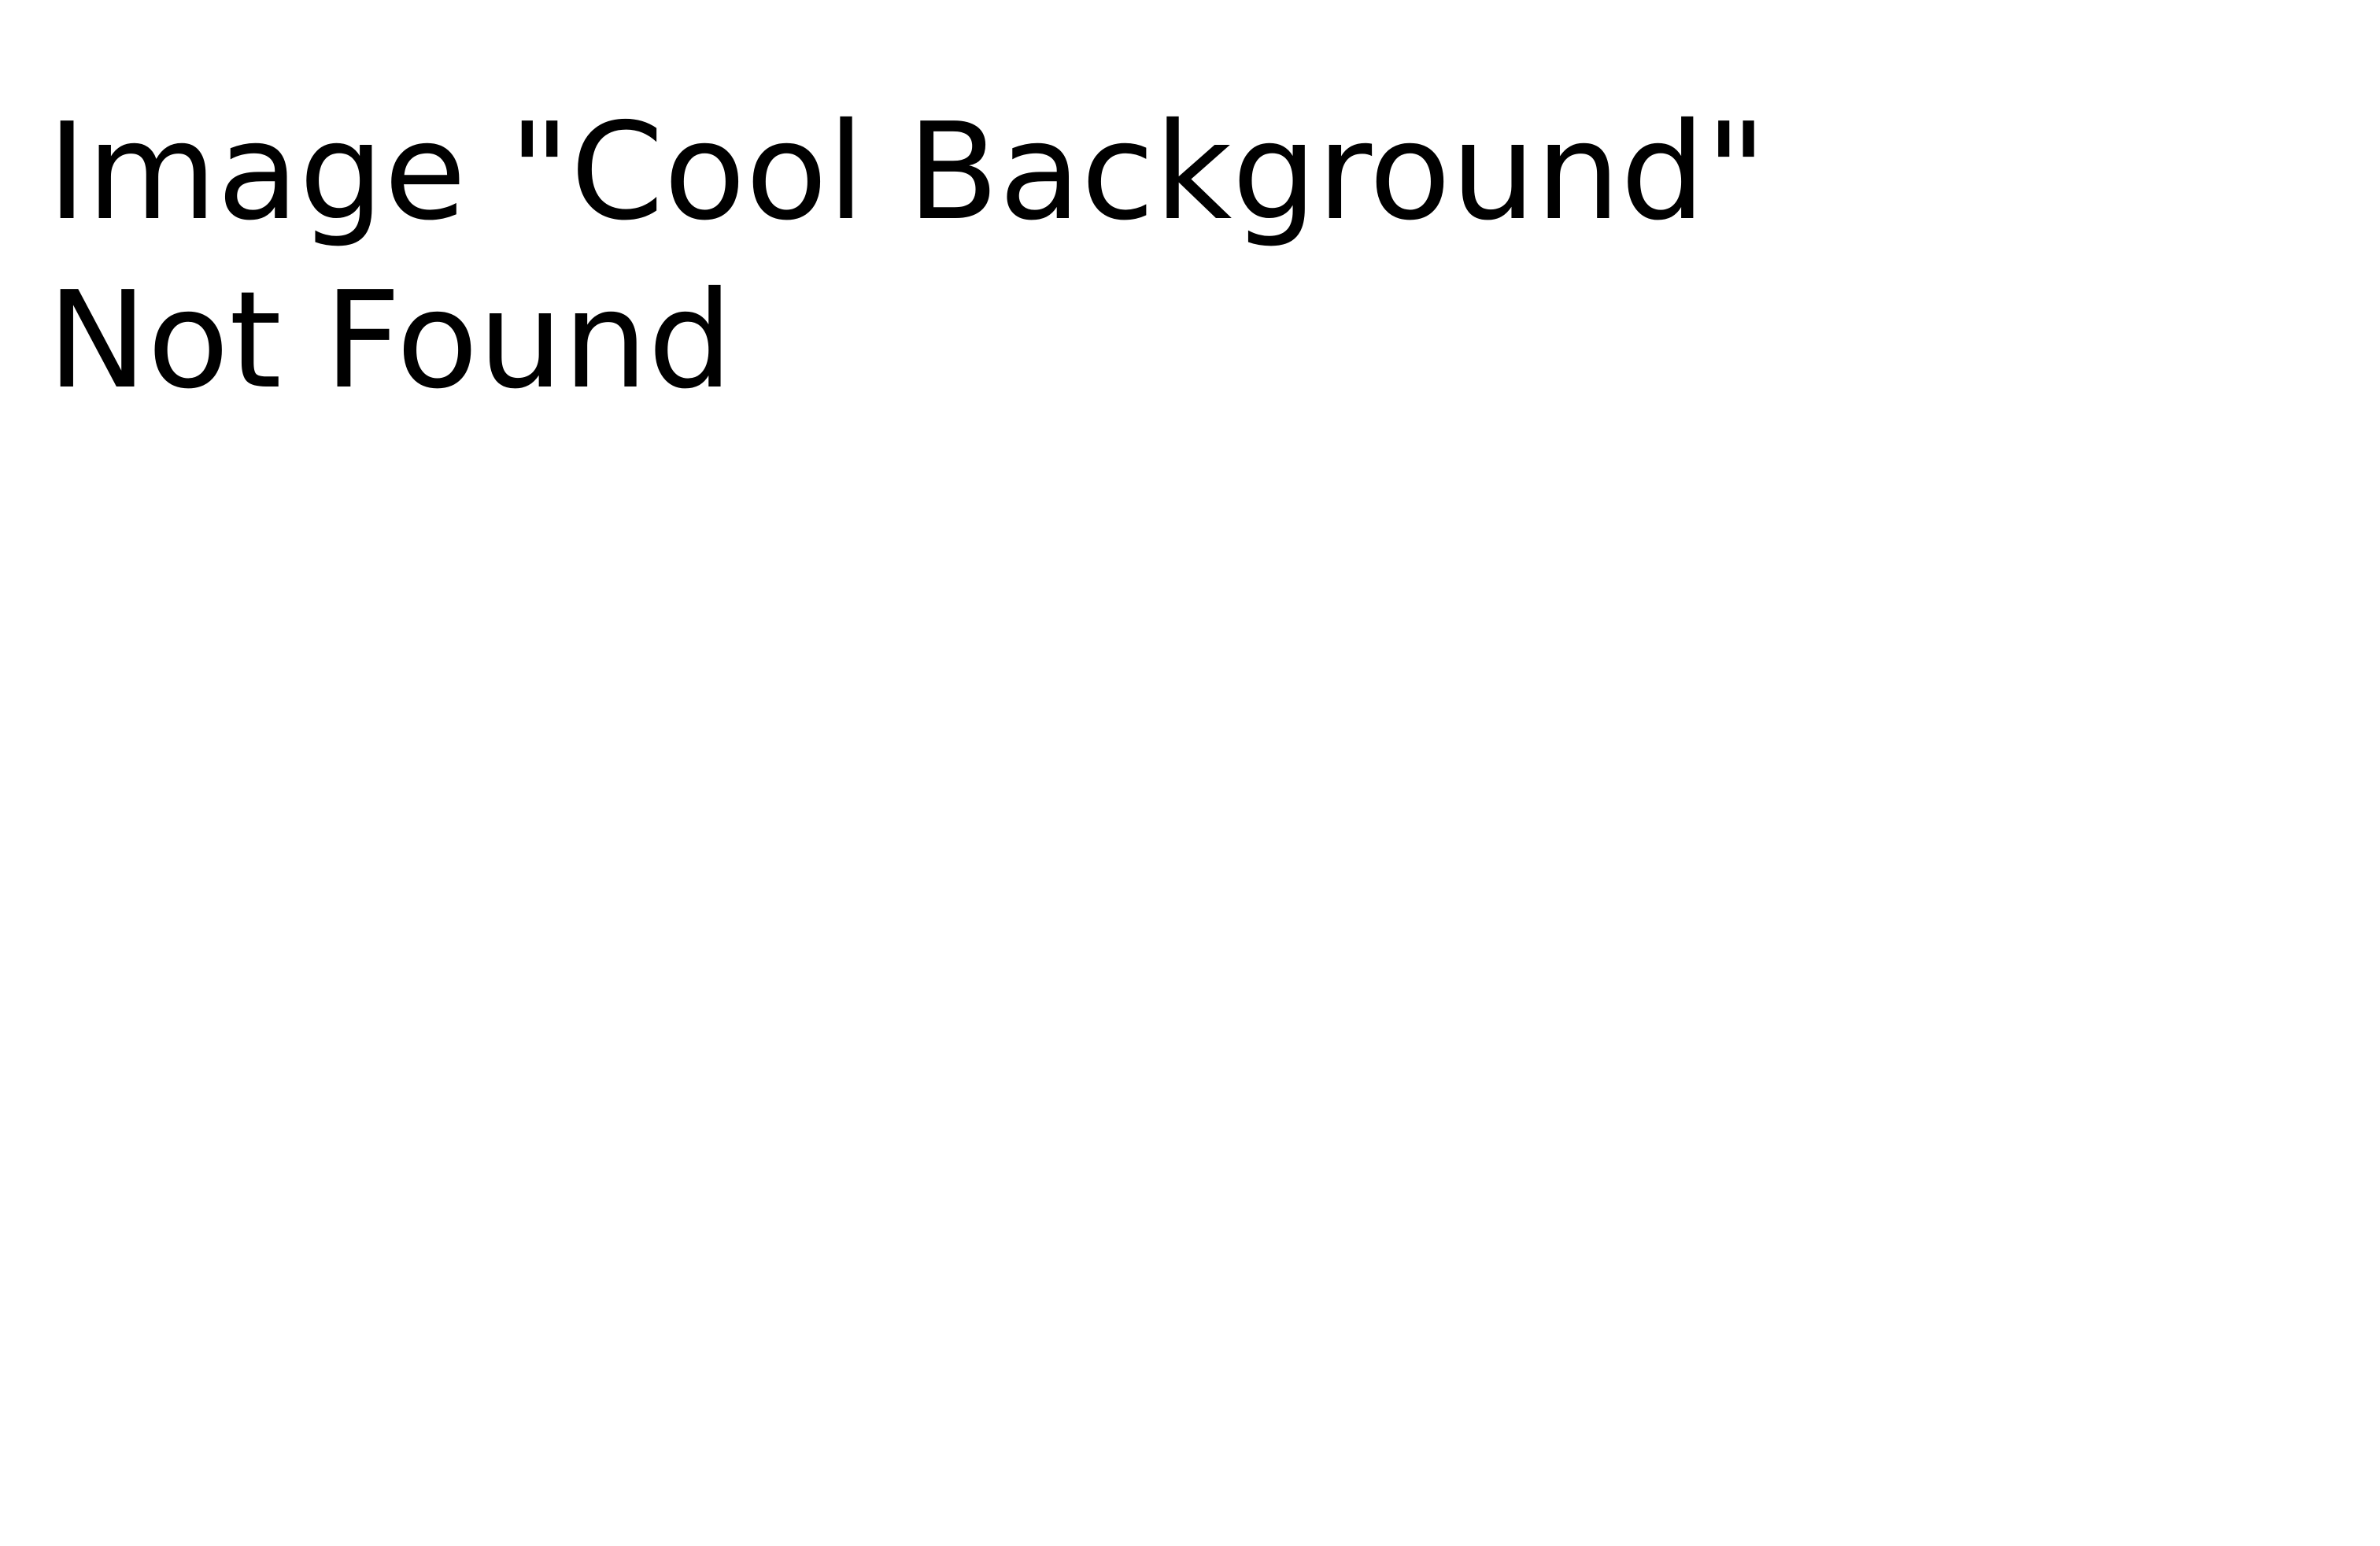  I want to click on message-line-2: Not Found, so click(390, 341).